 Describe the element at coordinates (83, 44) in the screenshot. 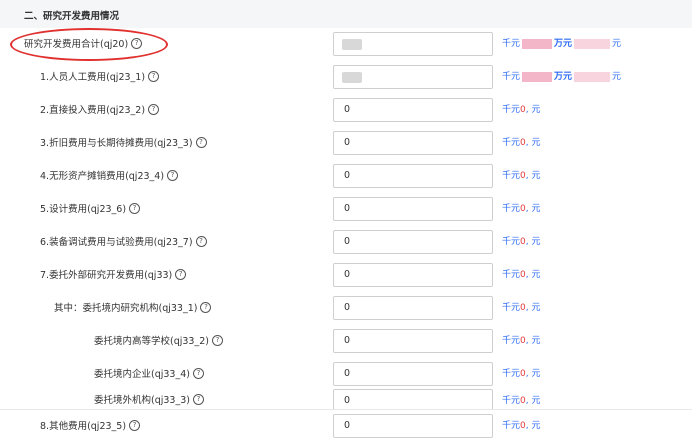

I see `field-label: 研究开发费用合计(qj20)?` at that location.